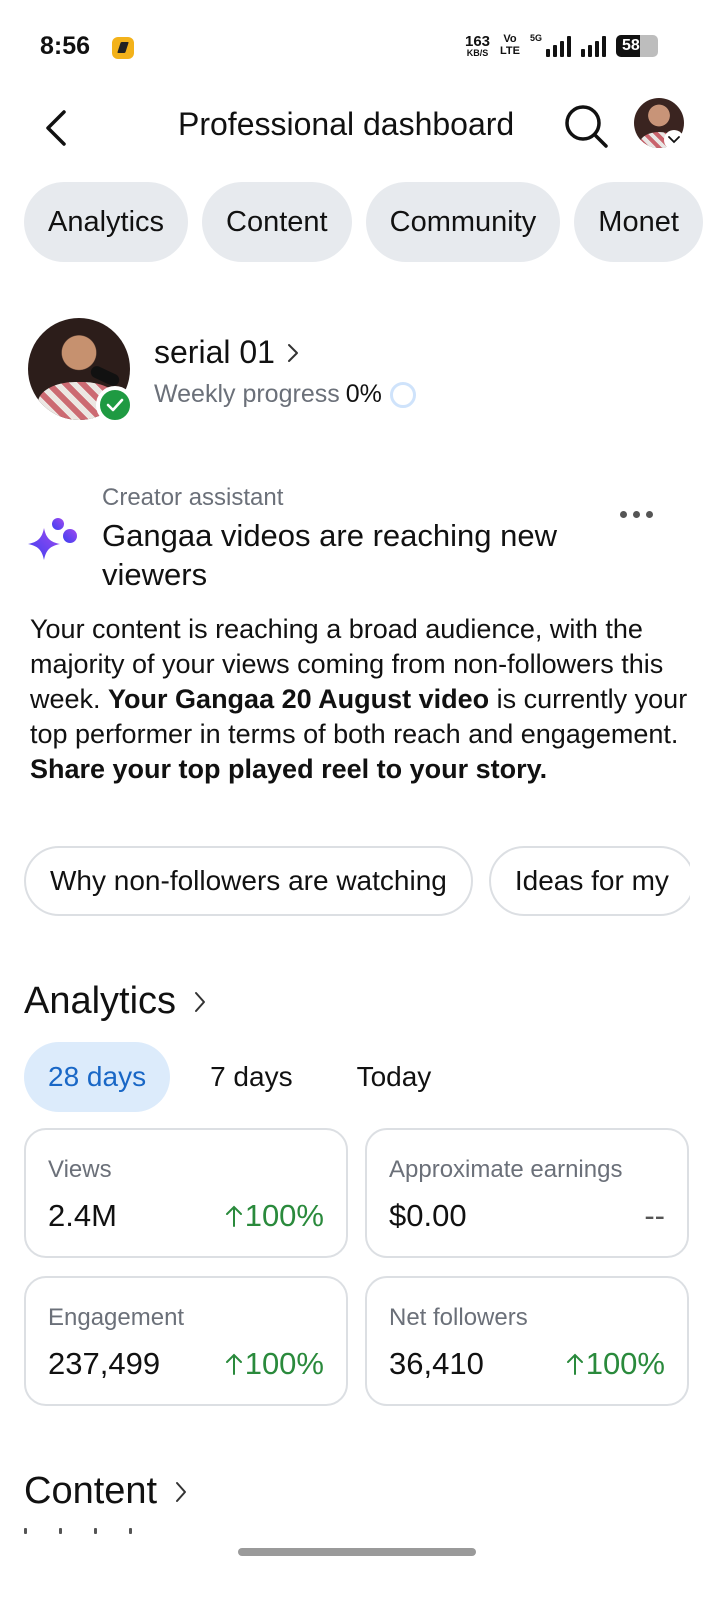  I want to click on net-followers-delta: 100%, so click(615, 1364).